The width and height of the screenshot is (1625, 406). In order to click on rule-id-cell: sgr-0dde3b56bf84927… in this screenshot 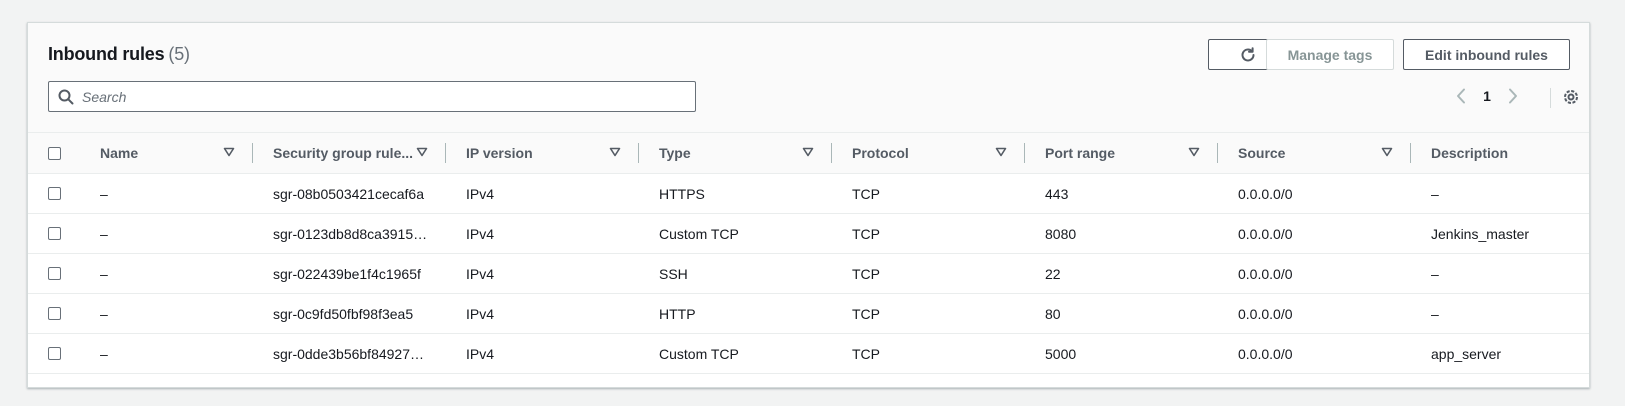, I will do `click(349, 353)`.